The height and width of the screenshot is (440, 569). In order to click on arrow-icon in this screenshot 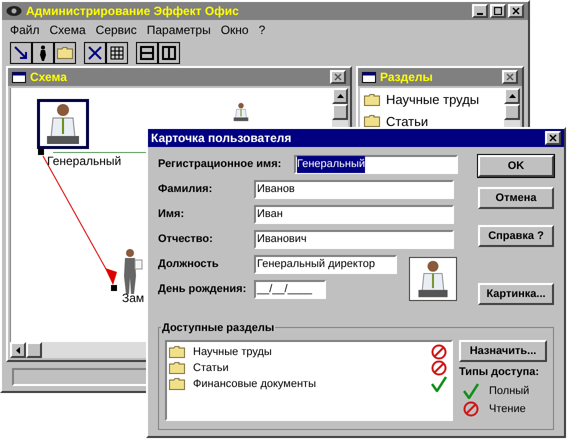, I will do `click(21, 53)`.